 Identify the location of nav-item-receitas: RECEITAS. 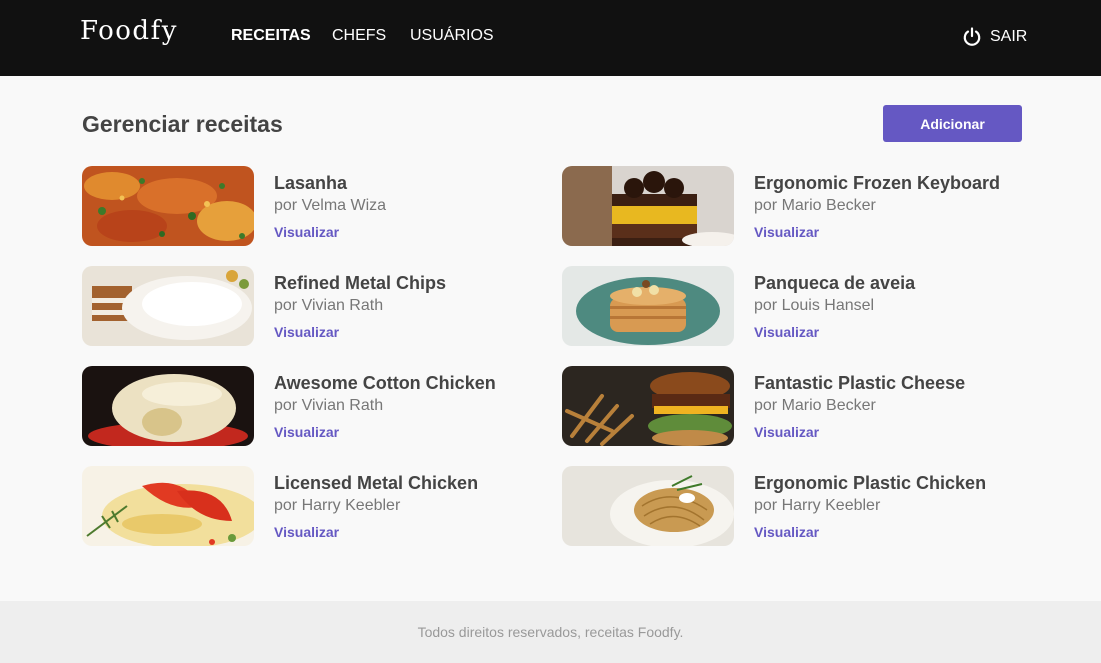
(271, 36).